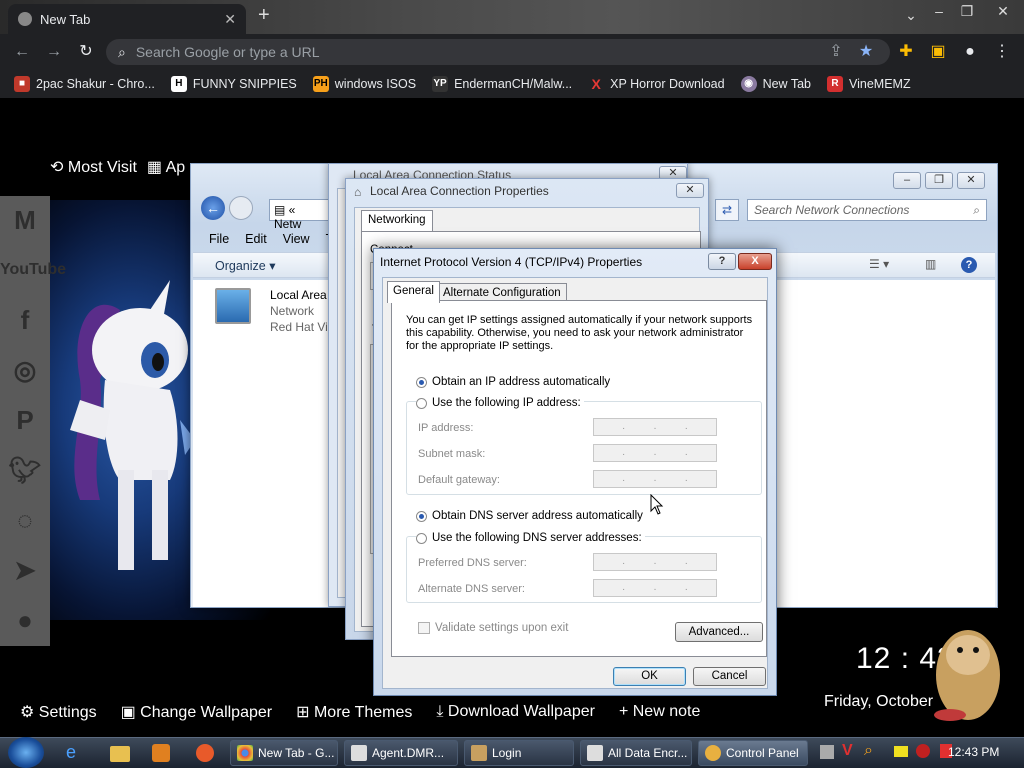 This screenshot has height=768, width=1024. I want to click on props-close-button: ✕, so click(690, 190).